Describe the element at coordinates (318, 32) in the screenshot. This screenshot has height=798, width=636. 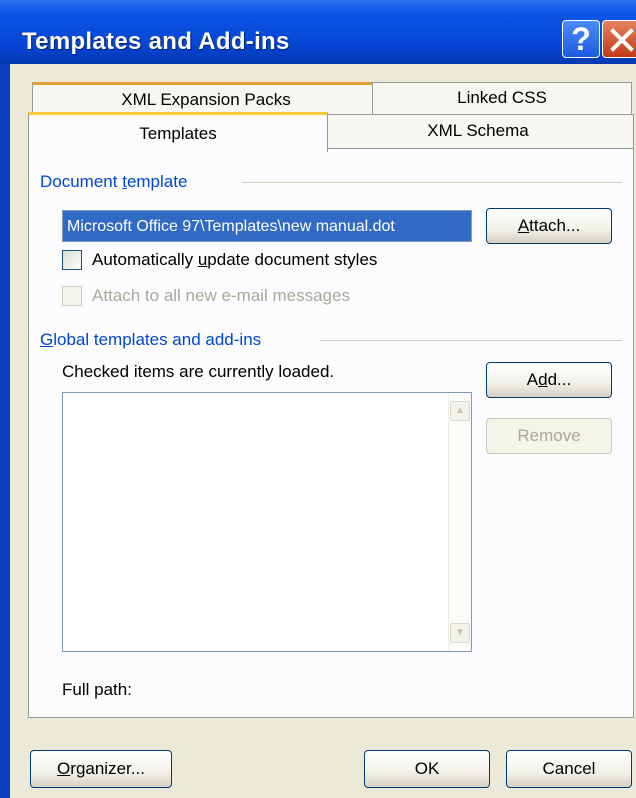
I see `title-bar: Templates and Add-ins ?` at that location.